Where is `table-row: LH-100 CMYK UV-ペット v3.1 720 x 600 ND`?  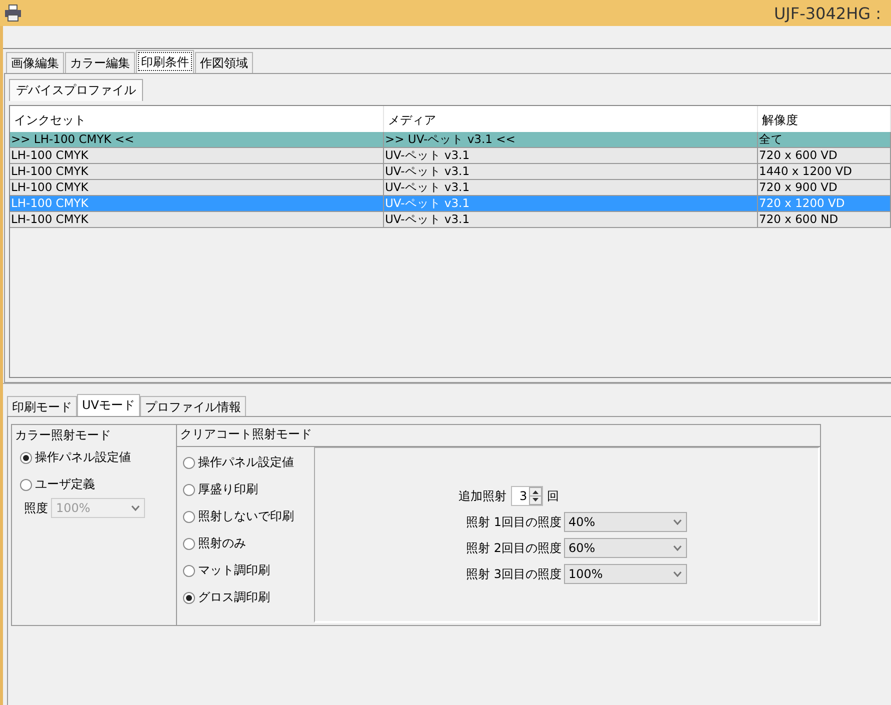
table-row: LH-100 CMYK UV-ペット v3.1 720 x 600 ND is located at coordinates (450, 220).